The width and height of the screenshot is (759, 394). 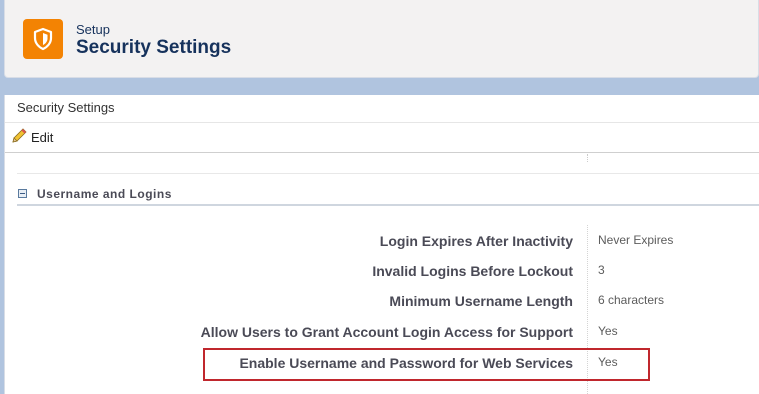 What do you see at coordinates (636, 240) in the screenshot?
I see `setting-value: Never Expires` at bounding box center [636, 240].